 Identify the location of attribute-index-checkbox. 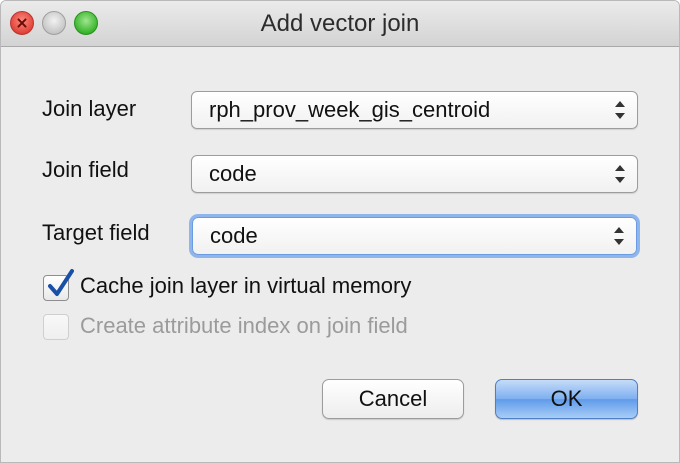
(56, 327).